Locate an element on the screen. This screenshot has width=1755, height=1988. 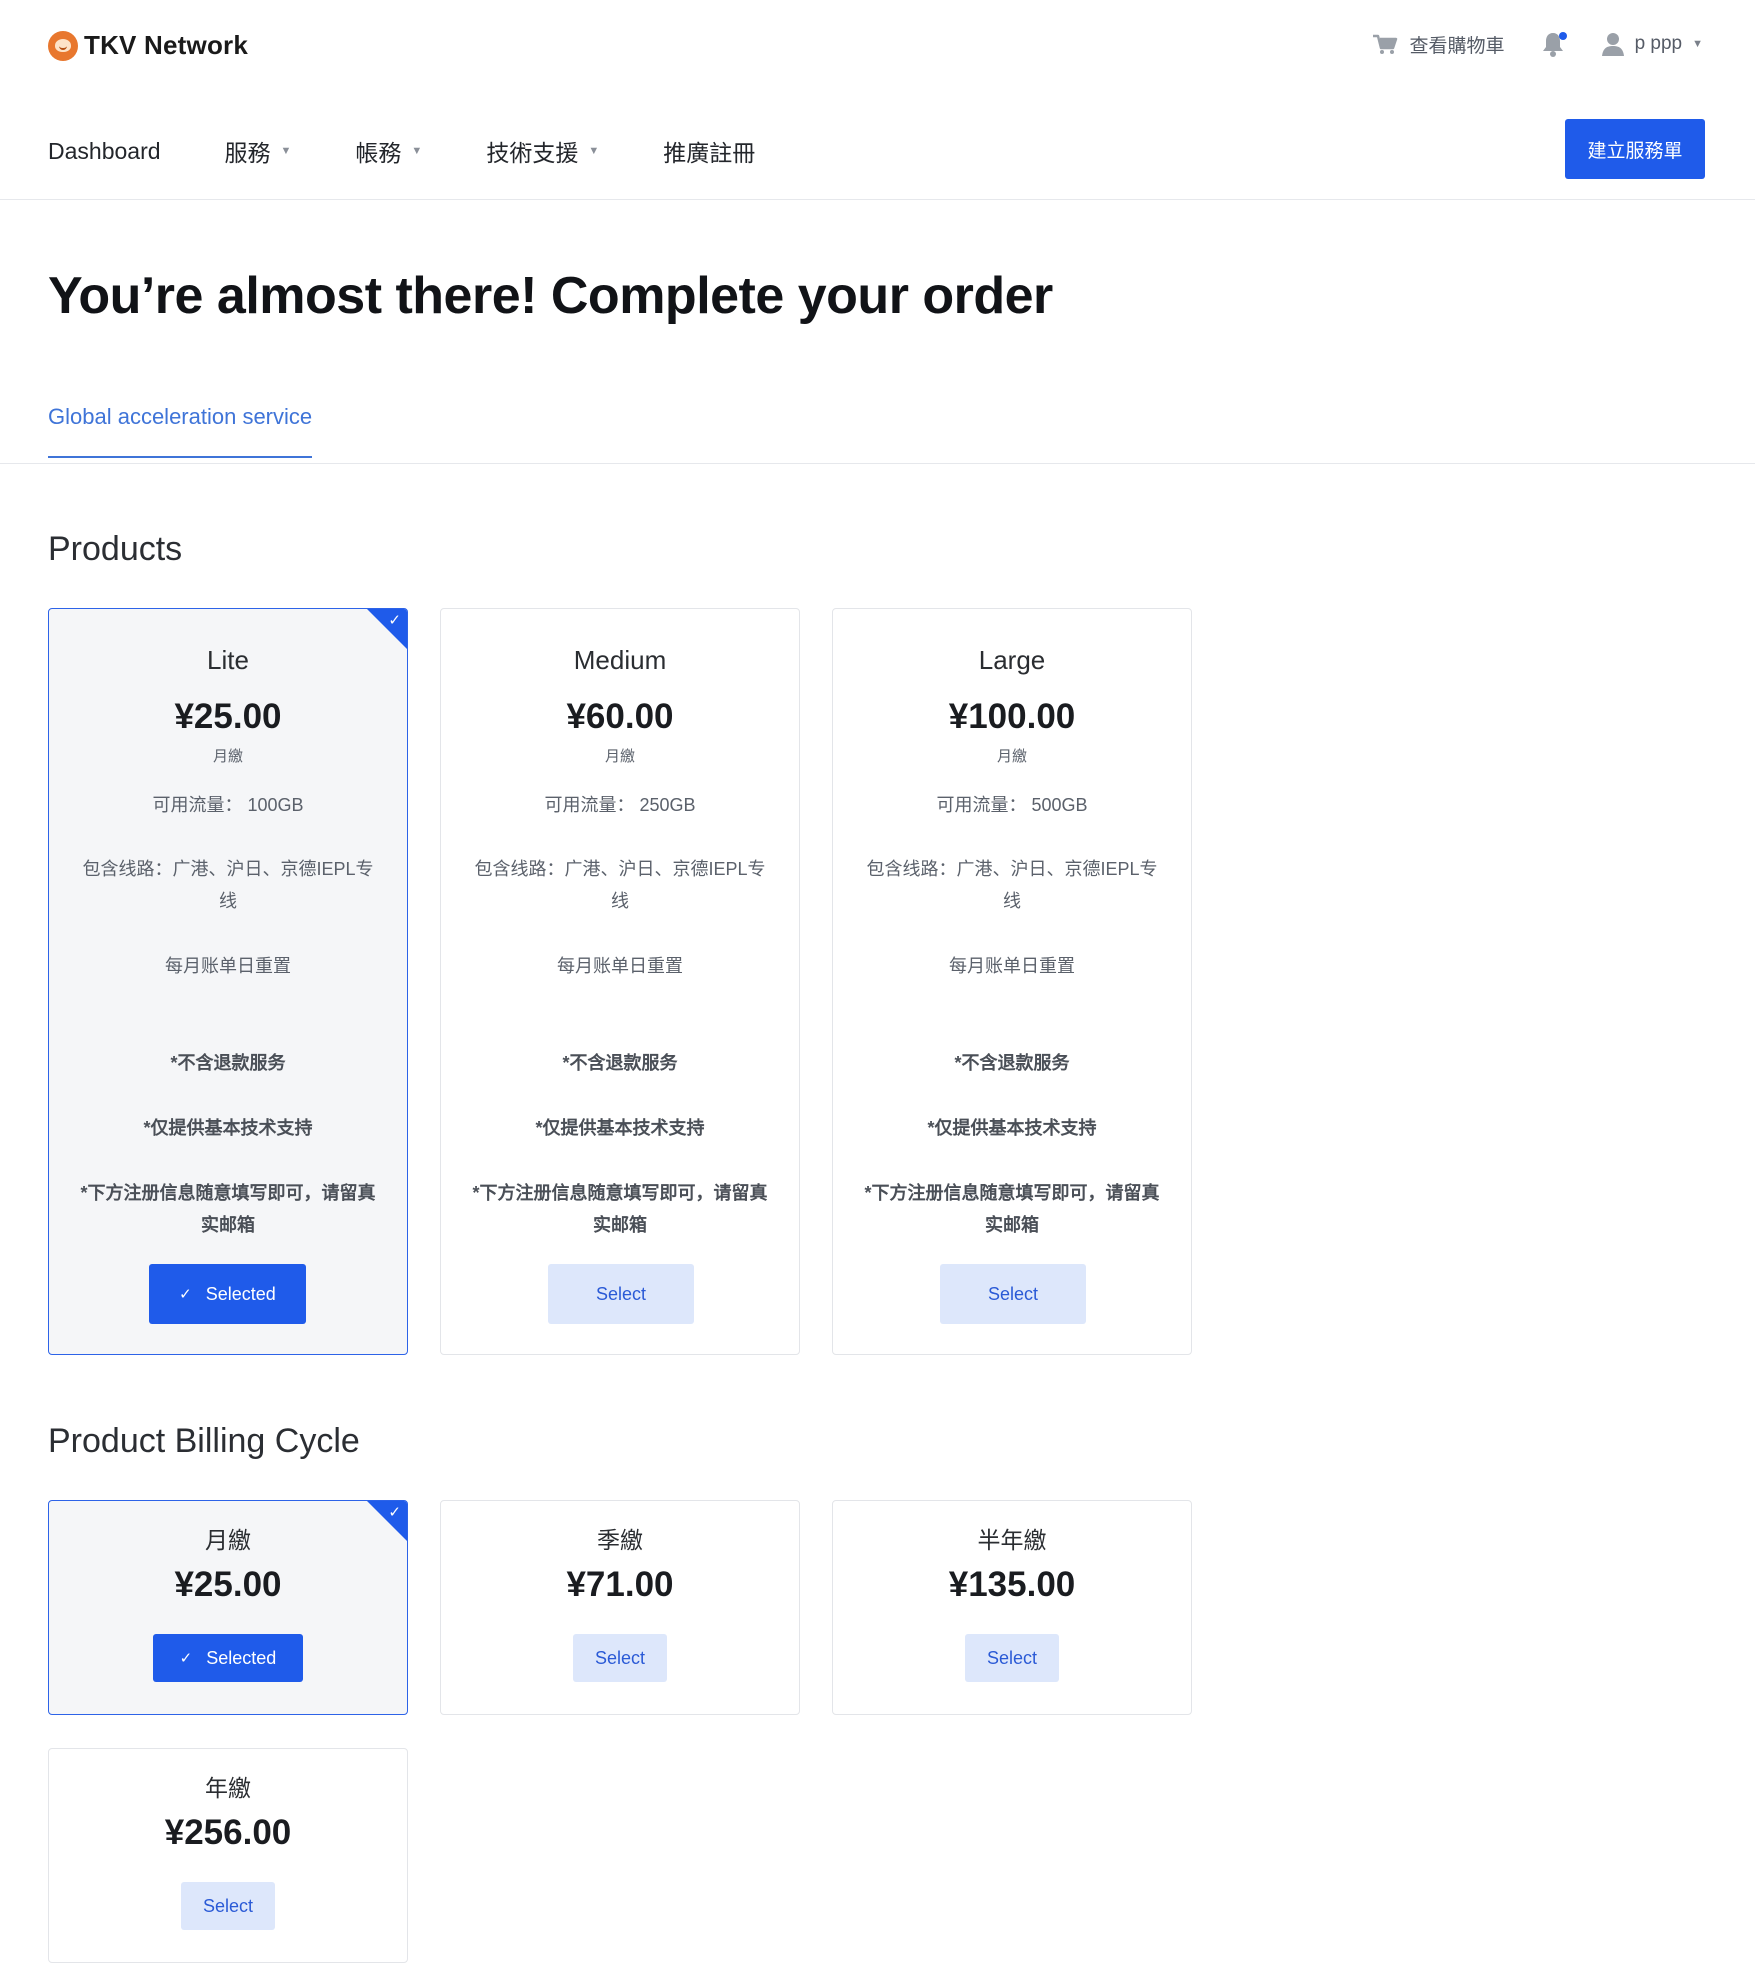
billing-section-title: Product Billing Cycle is located at coordinates (204, 1441).